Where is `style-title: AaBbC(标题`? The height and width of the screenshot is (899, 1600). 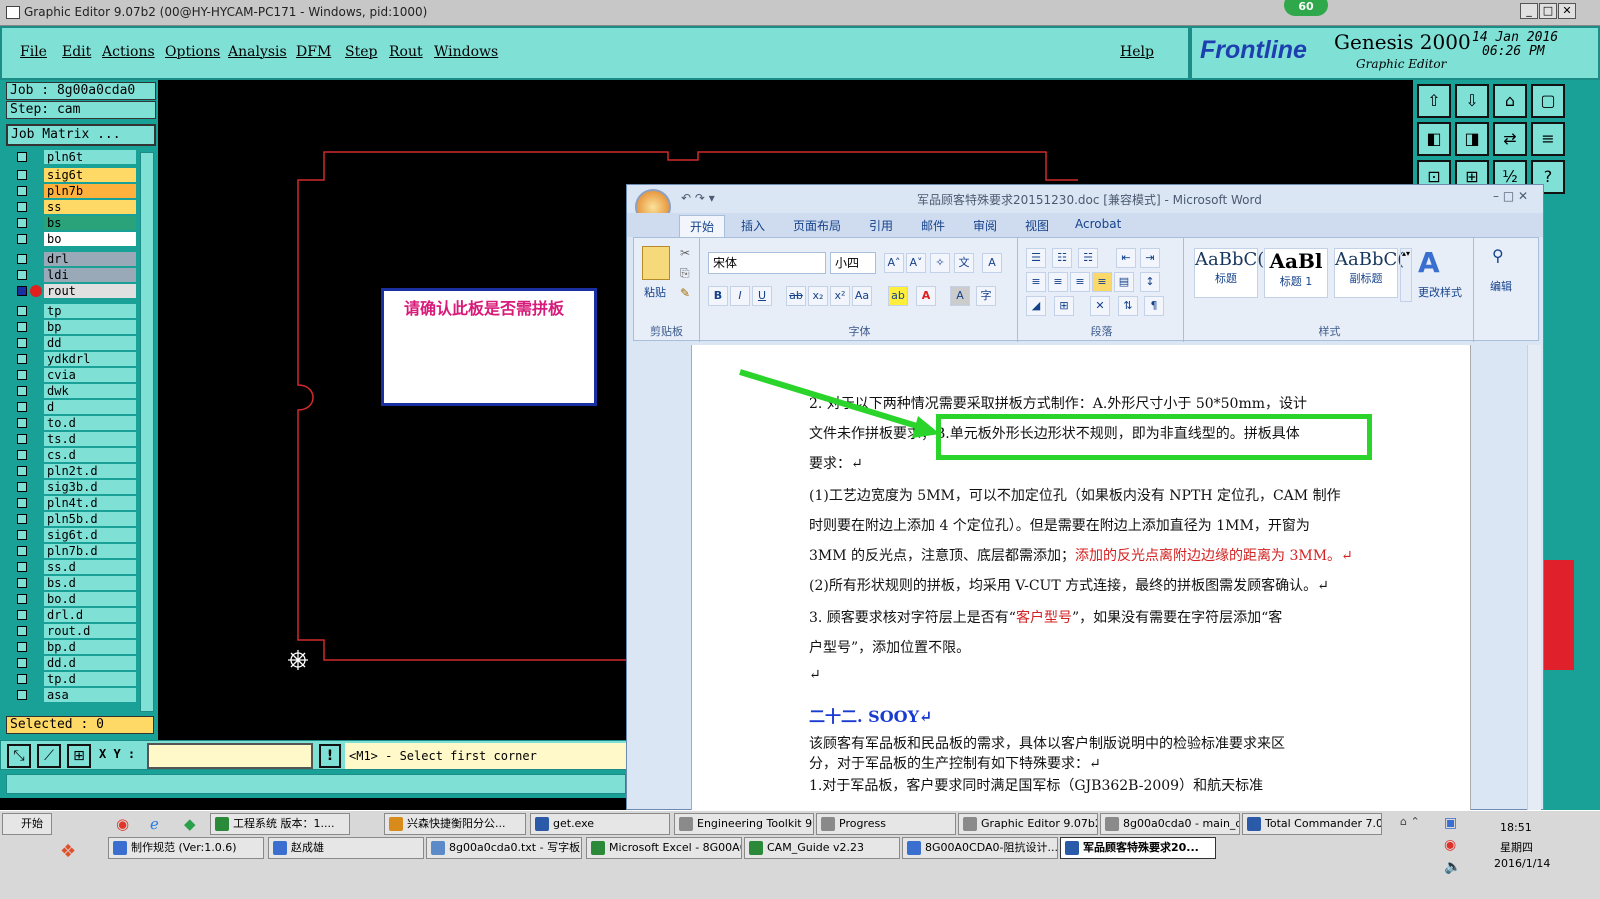
style-title: AaBbC(标题 is located at coordinates (1229, 273).